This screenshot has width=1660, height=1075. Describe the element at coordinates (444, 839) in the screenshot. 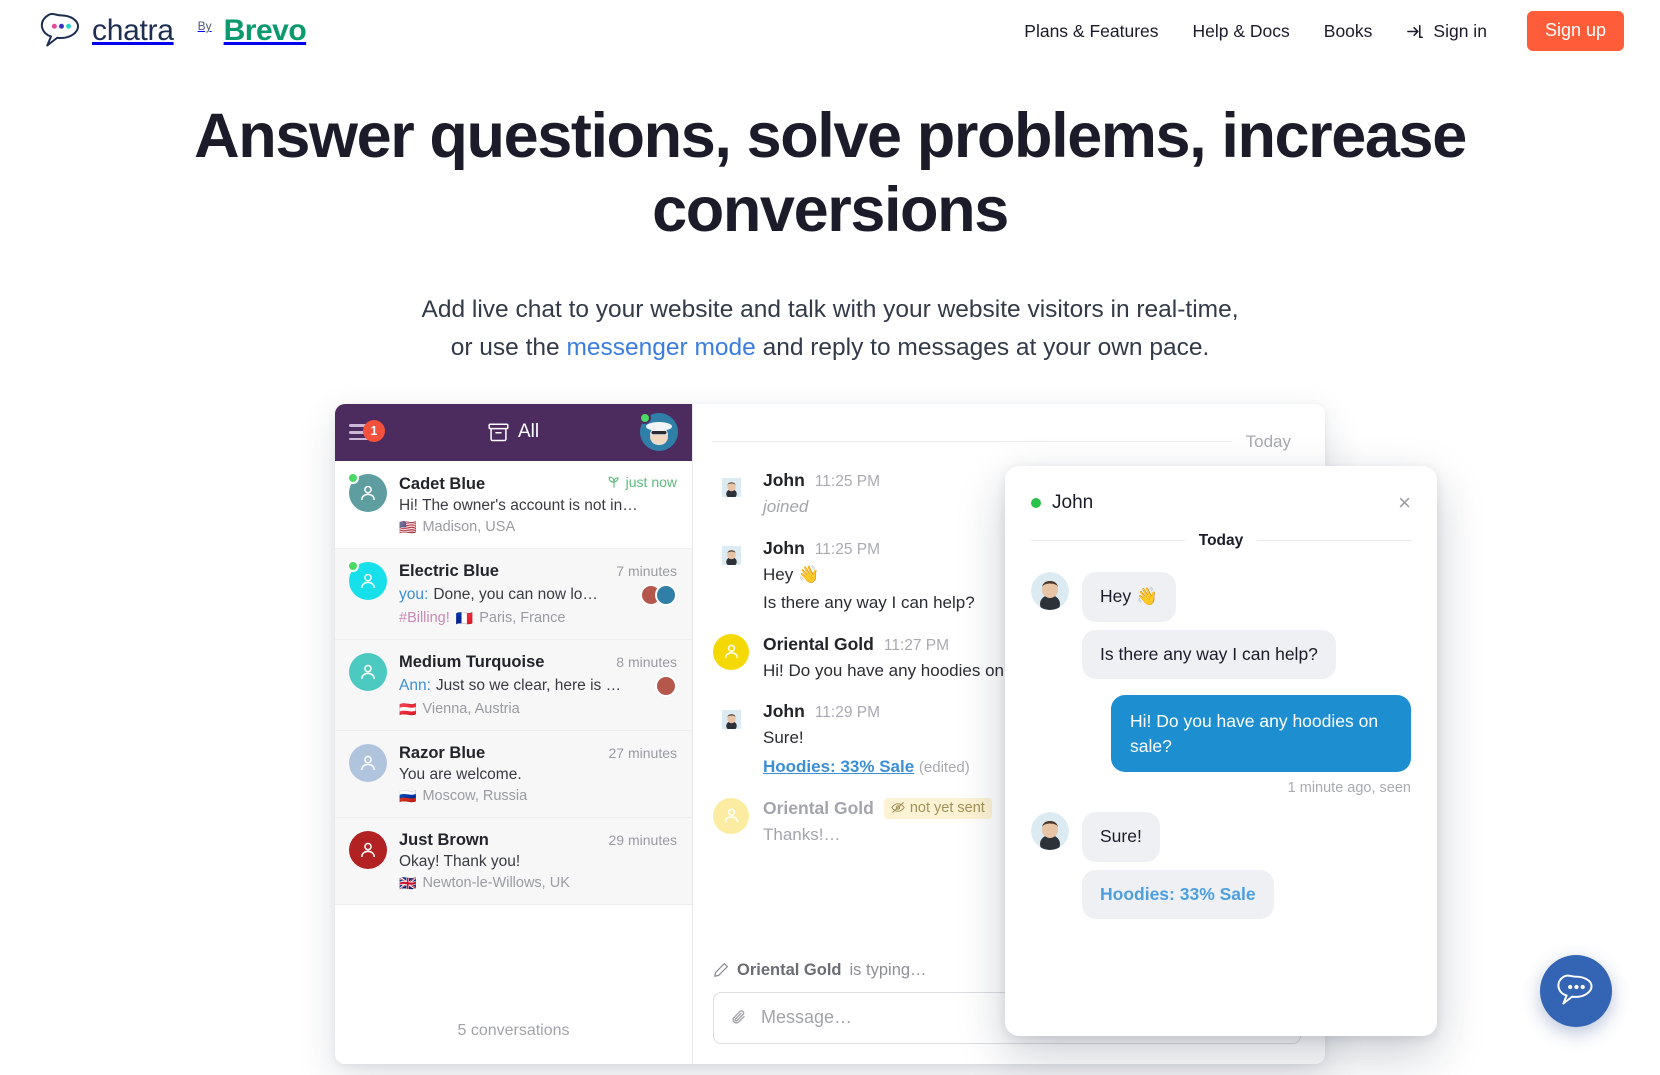

I see `conversation-name: Just Brown` at that location.